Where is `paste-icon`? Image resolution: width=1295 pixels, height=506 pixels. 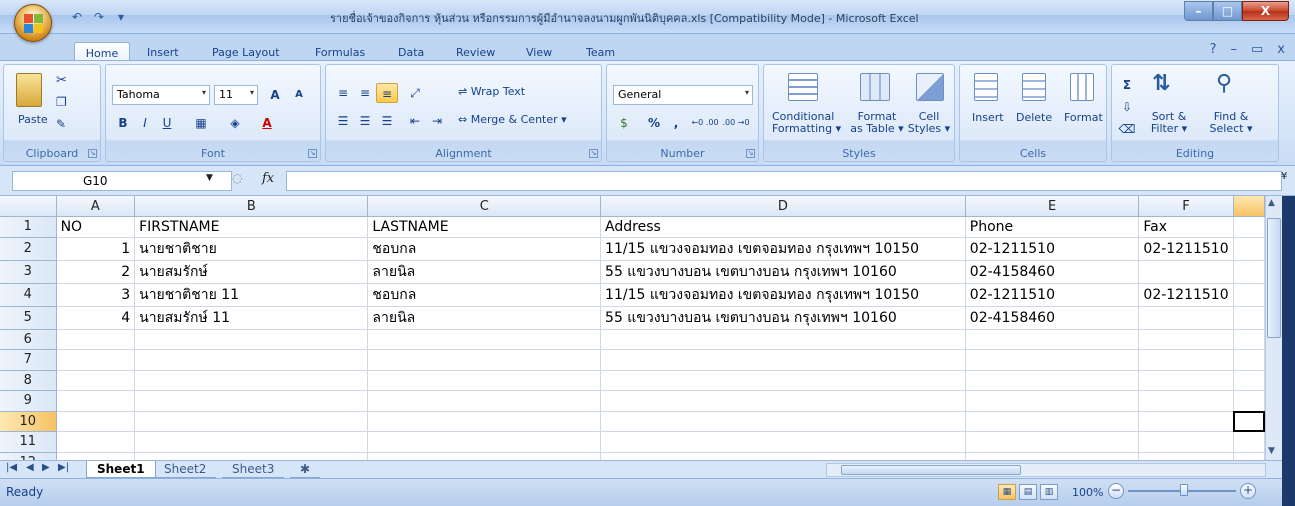
paste-icon is located at coordinates (29, 90).